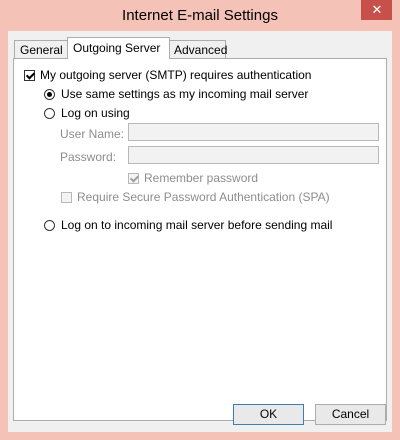 Image resolution: width=400 pixels, height=440 pixels. What do you see at coordinates (350, 414) in the screenshot?
I see `cancel-button: Cancel` at bounding box center [350, 414].